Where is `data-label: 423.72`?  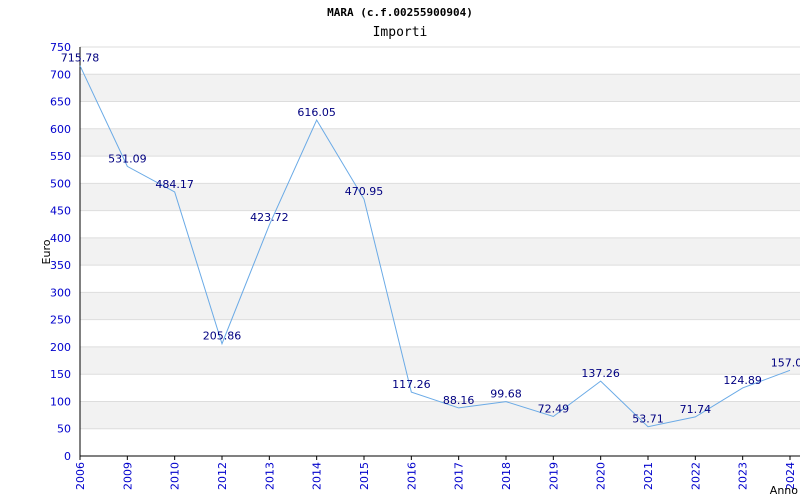 data-label: 423.72 is located at coordinates (269, 217).